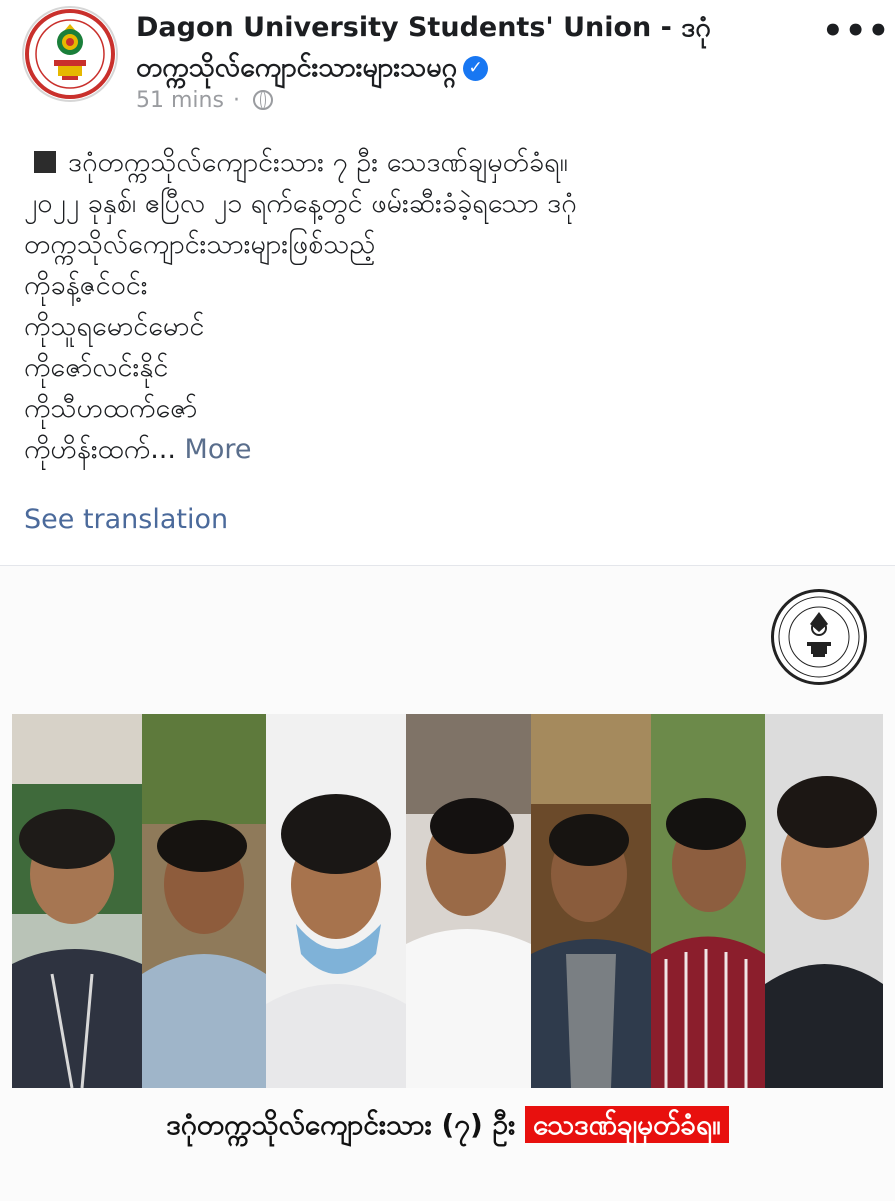 The image size is (895, 1201). What do you see at coordinates (45, 162) in the screenshot?
I see `black-square-icon` at bounding box center [45, 162].